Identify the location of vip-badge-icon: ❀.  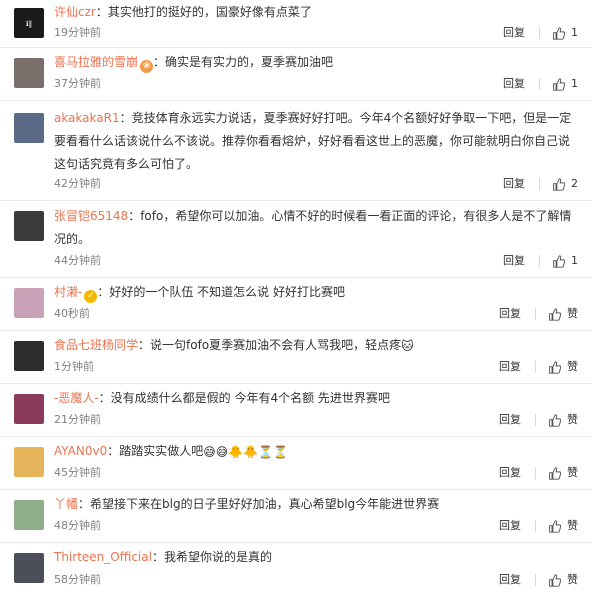
(147, 66).